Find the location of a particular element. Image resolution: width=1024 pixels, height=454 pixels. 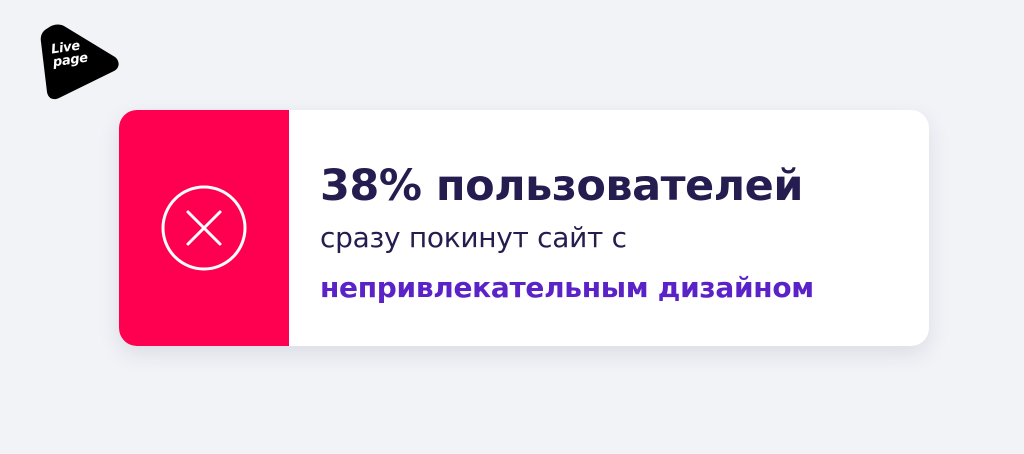

subline: сразу покинут сайт с is located at coordinates (473, 237).